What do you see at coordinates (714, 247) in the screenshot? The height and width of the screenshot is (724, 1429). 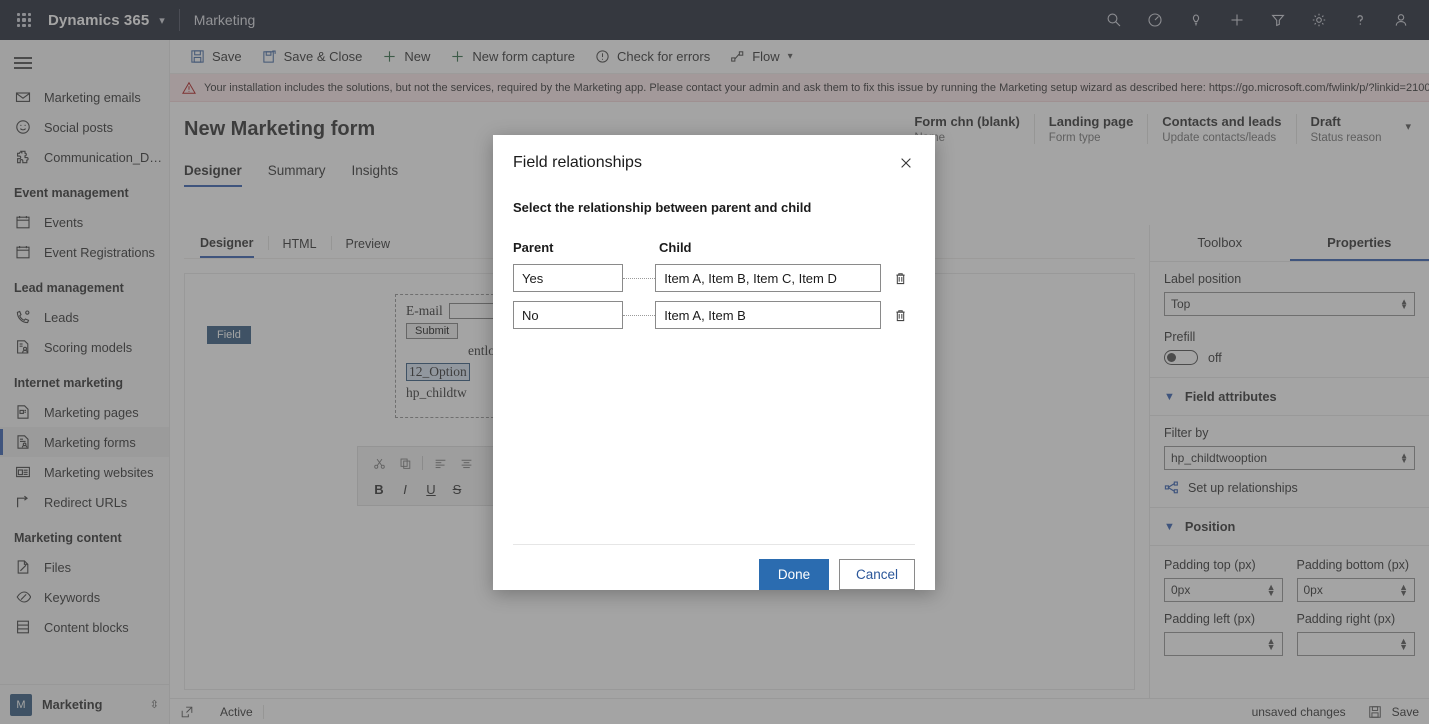 I see `relationship-column-headers: Parent Child` at bounding box center [714, 247].